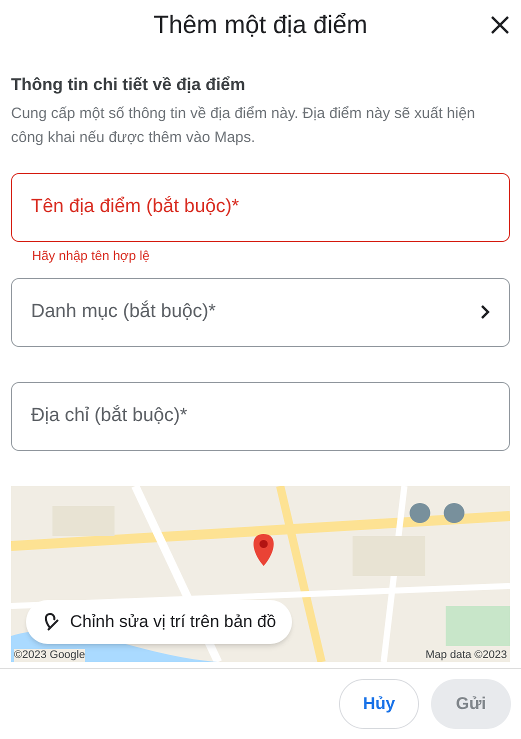 The image size is (521, 739). What do you see at coordinates (91, 255) in the screenshot?
I see `error-message: Hãy nhập tên hợp lệ` at bounding box center [91, 255].